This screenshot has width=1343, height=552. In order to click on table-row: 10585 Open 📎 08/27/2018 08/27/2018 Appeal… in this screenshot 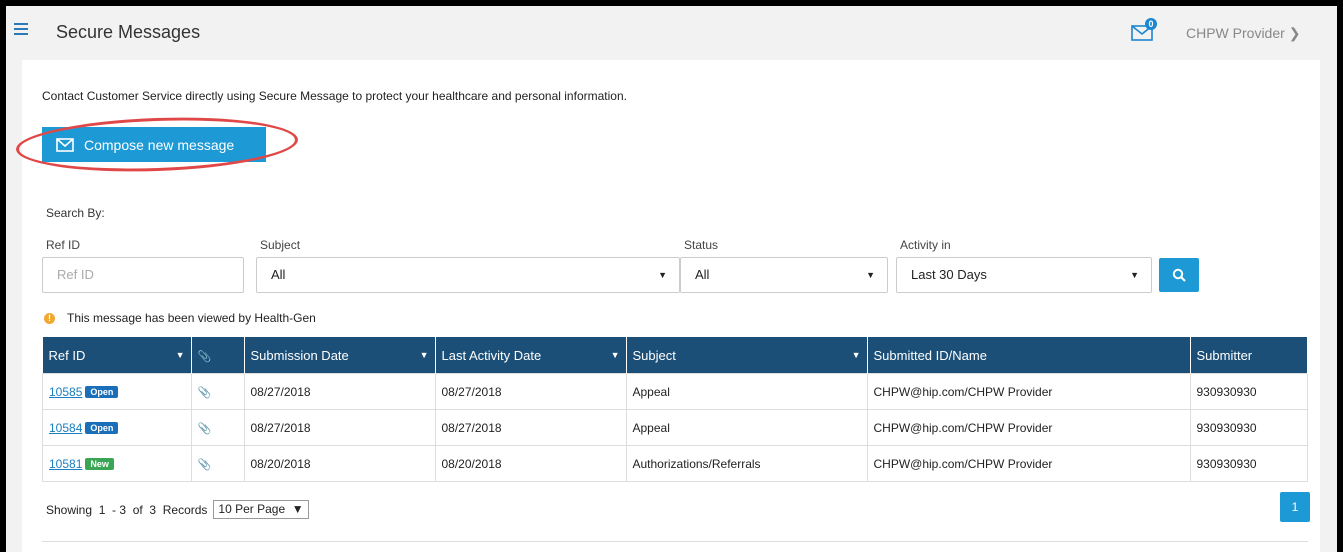, I will do `click(675, 391)`.